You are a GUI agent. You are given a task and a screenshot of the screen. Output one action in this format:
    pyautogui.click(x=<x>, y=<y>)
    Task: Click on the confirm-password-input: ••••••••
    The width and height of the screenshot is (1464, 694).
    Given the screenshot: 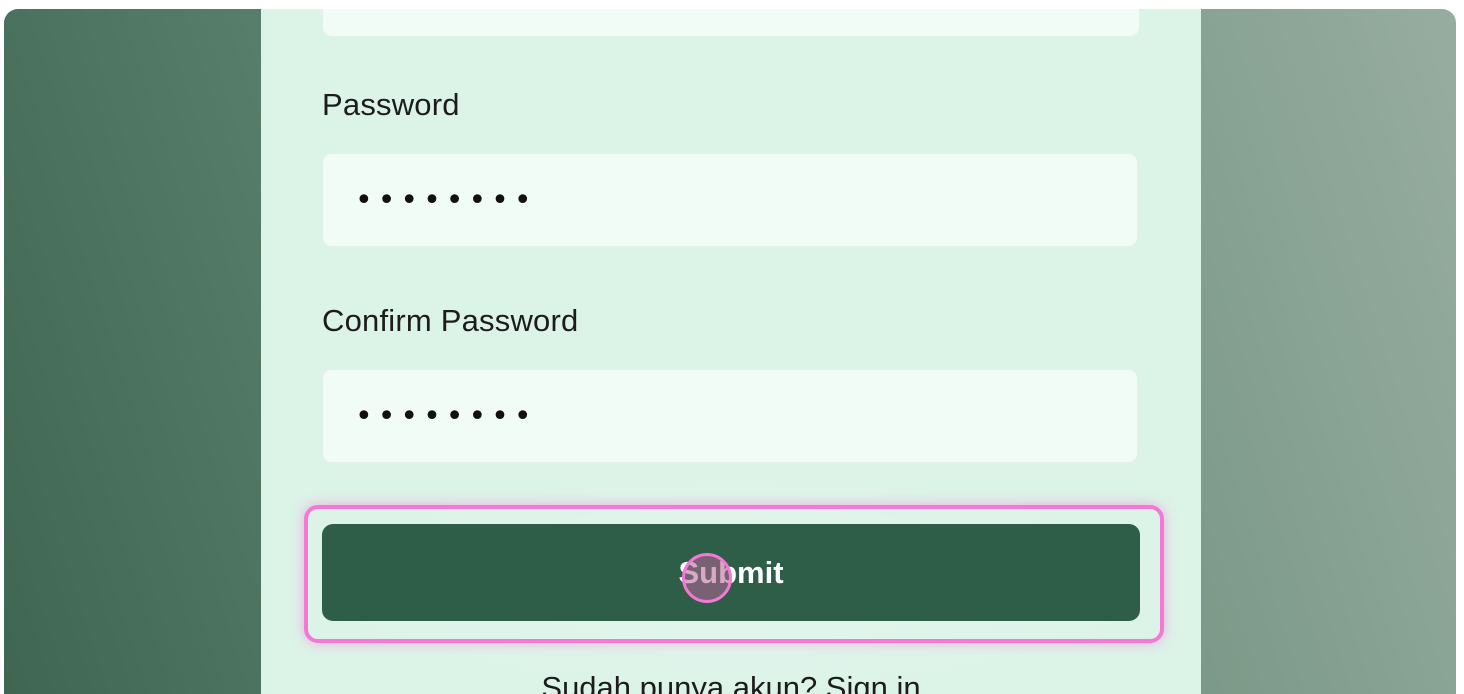 What is the action you would take?
    pyautogui.click(x=730, y=416)
    